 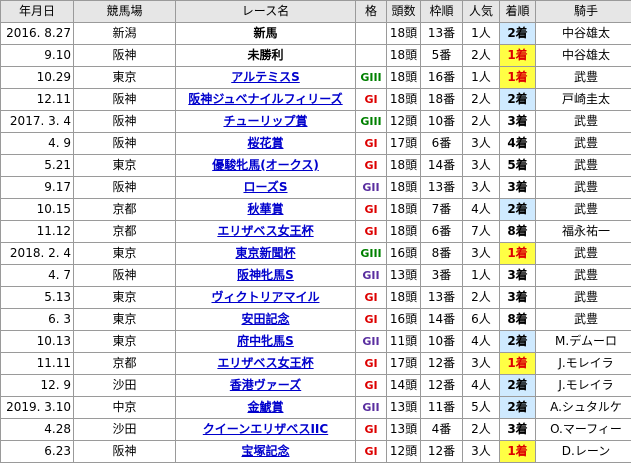 I want to click on race-name-cell: 金鯱賞, so click(x=266, y=408).